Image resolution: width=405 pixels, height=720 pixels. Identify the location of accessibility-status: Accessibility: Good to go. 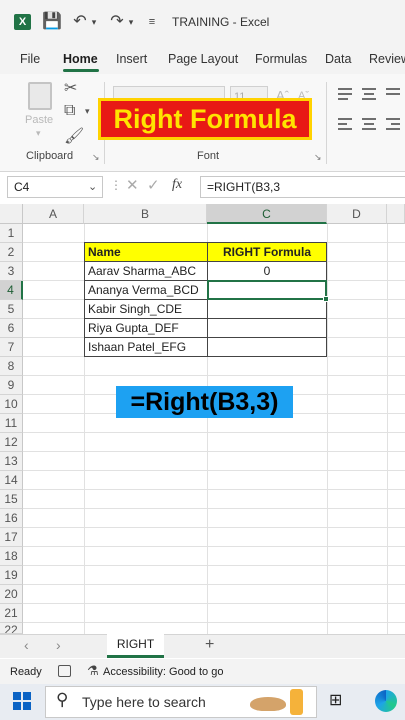
(163, 672).